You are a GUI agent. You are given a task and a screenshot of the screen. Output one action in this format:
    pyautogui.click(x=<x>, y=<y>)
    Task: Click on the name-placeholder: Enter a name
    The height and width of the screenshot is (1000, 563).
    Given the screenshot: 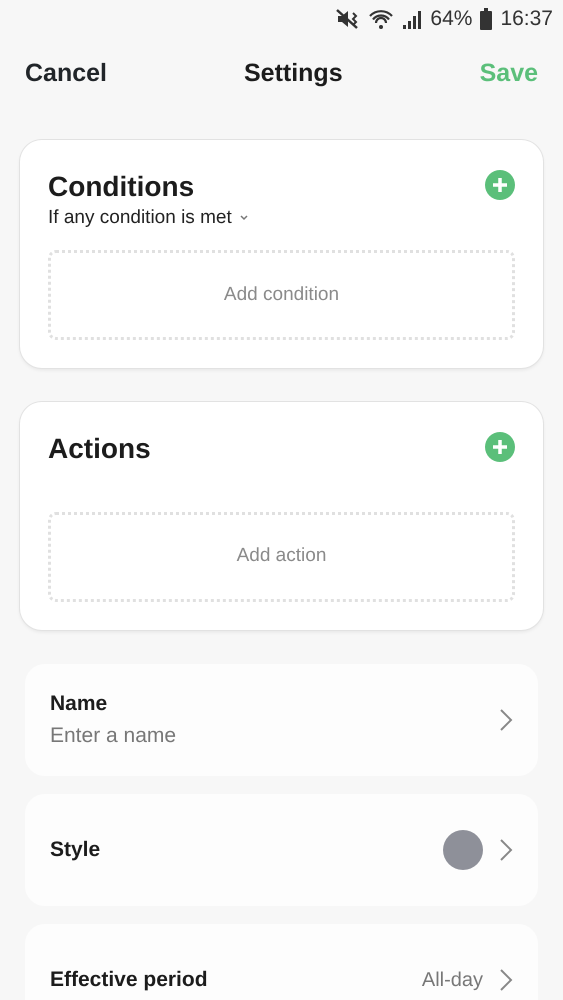 What is the action you would take?
    pyautogui.click(x=113, y=735)
    